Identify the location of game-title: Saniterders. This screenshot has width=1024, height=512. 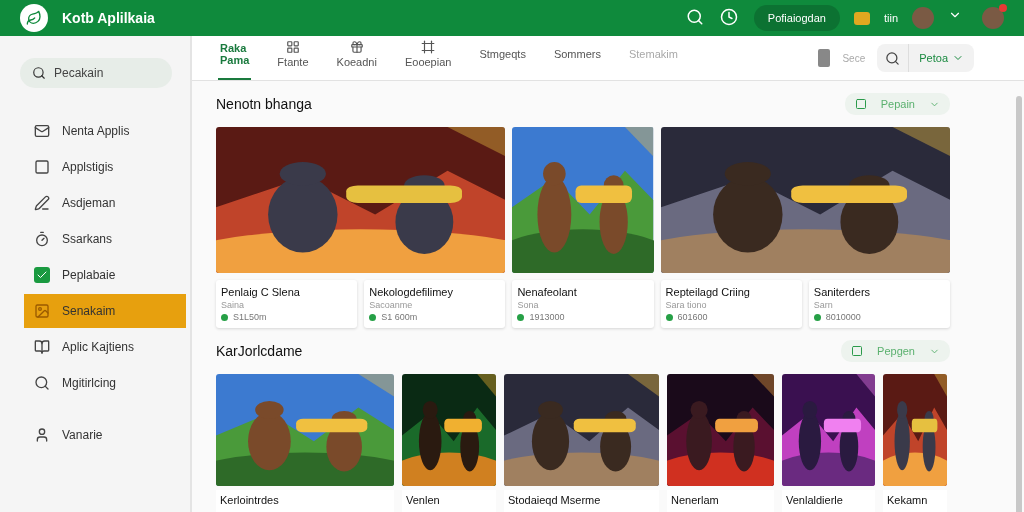
(842, 292).